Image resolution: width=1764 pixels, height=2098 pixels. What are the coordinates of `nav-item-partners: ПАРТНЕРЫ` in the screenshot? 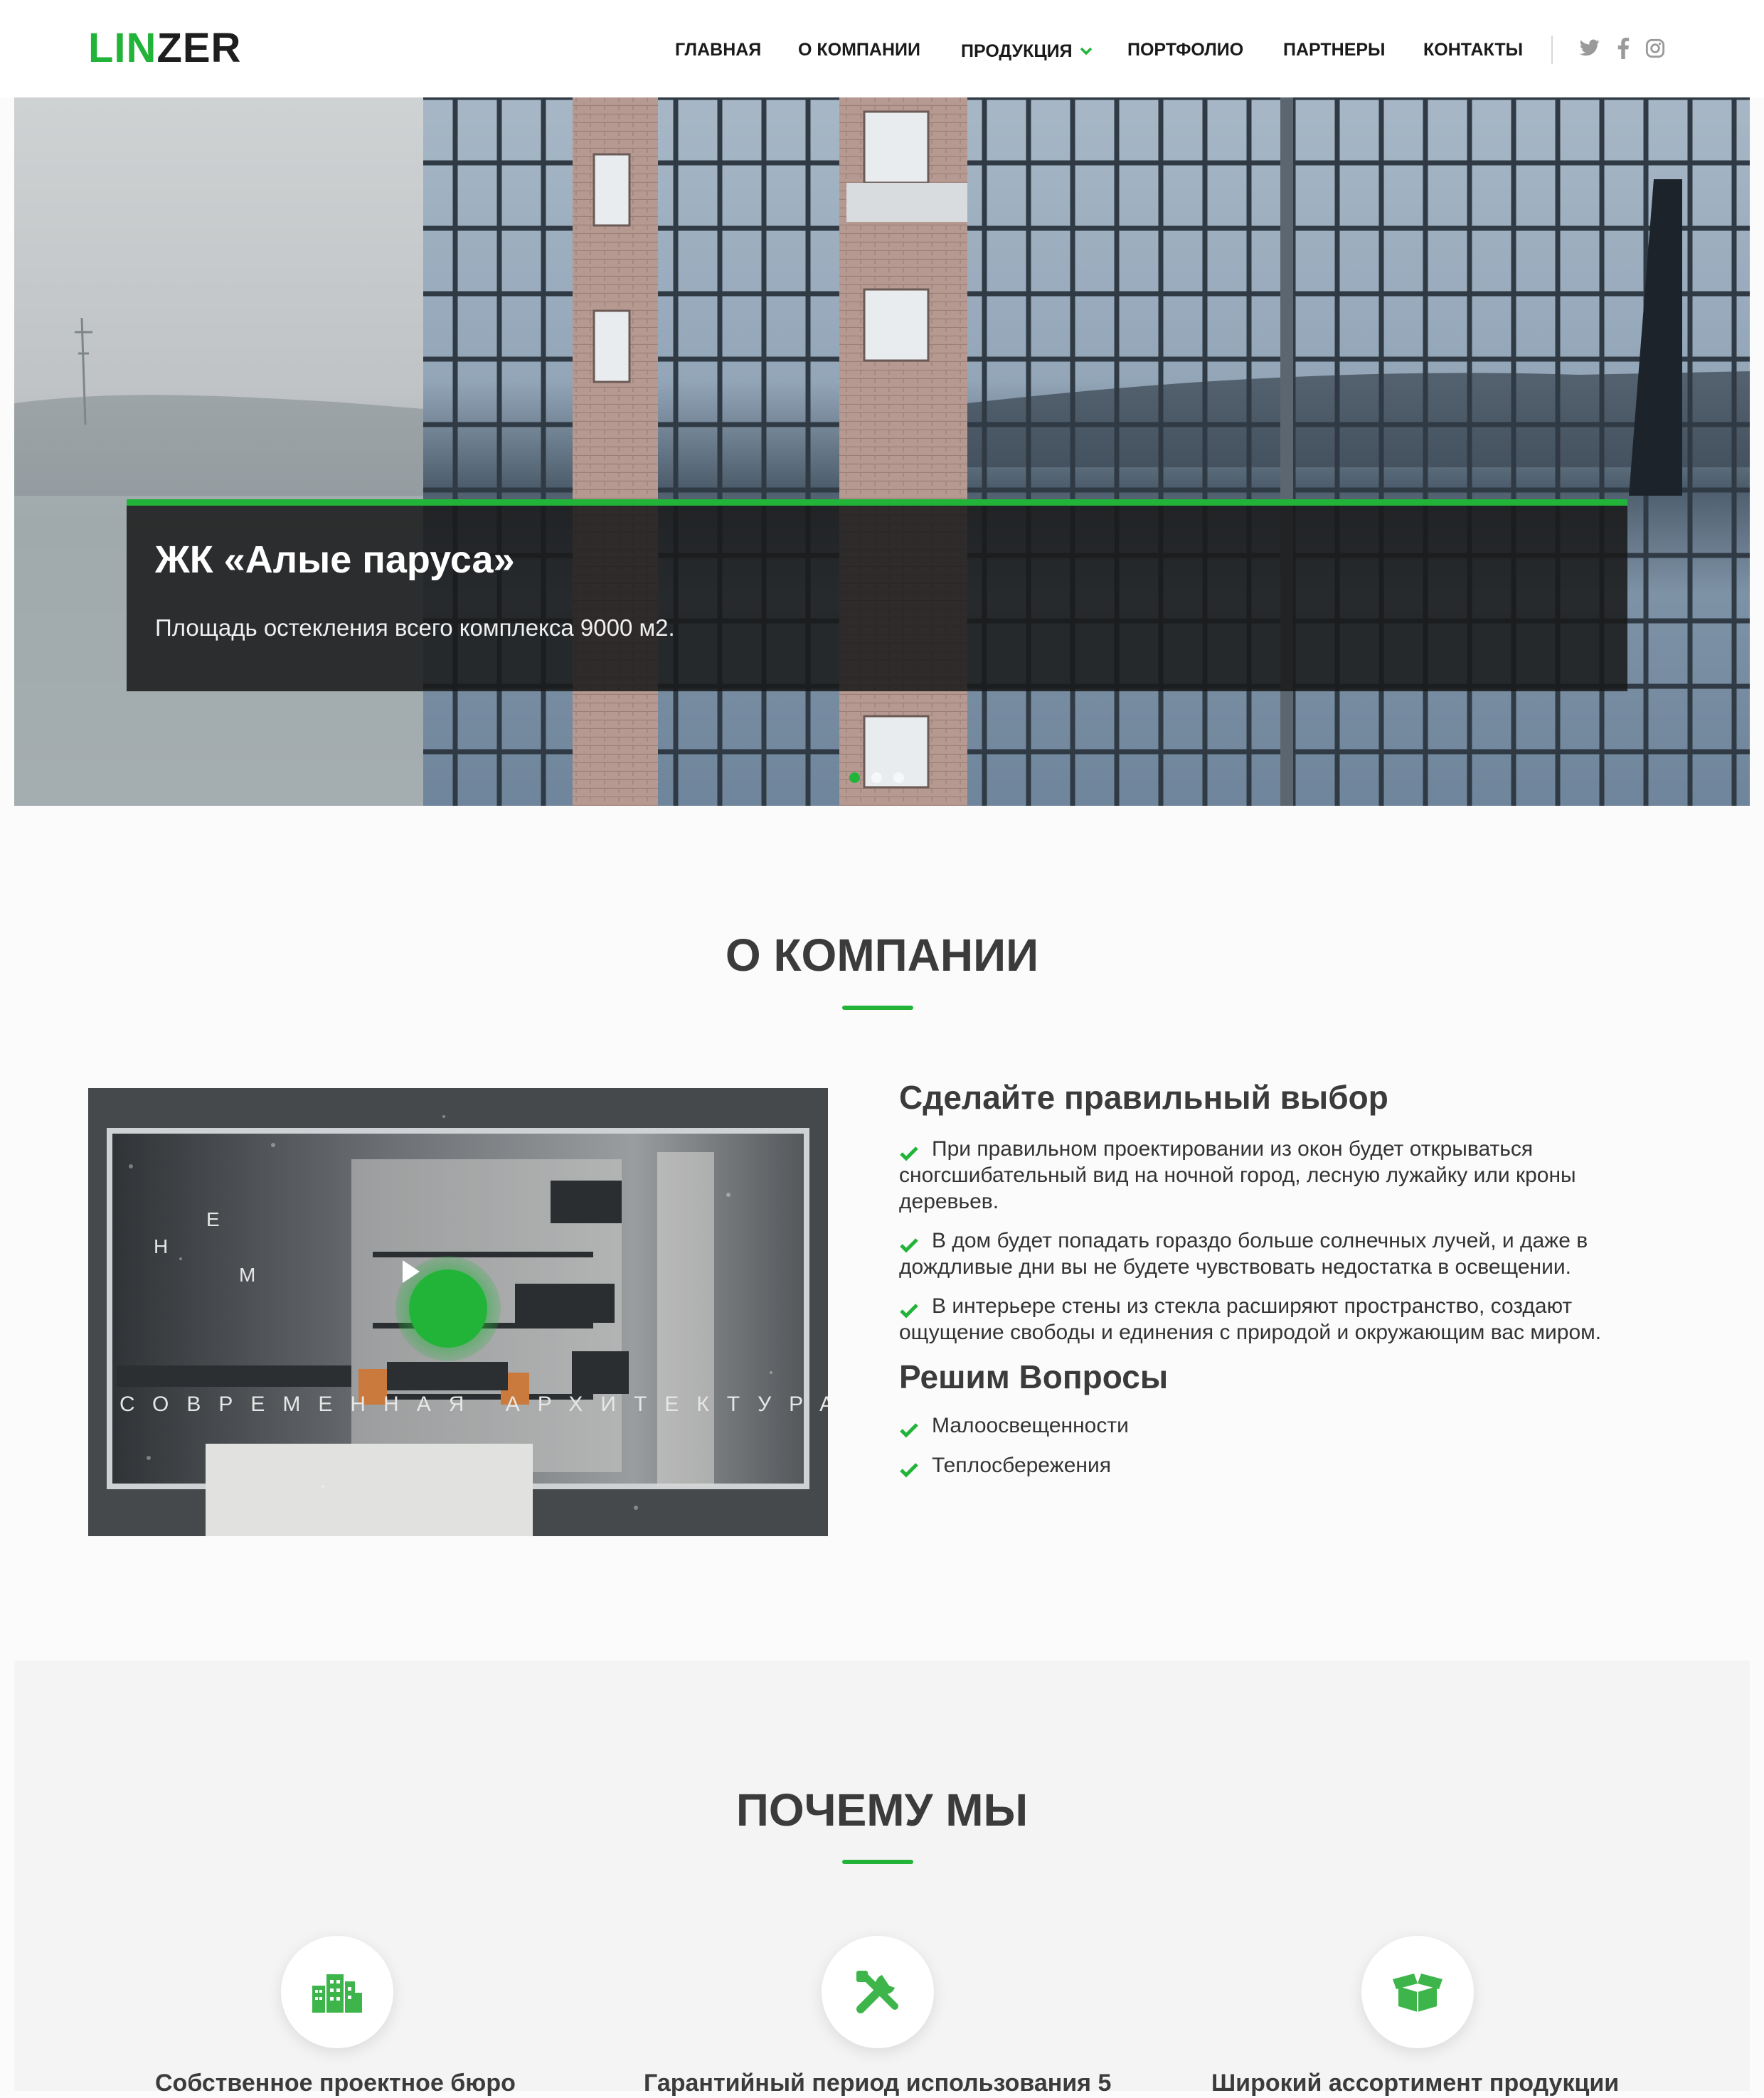 It's located at (1335, 50).